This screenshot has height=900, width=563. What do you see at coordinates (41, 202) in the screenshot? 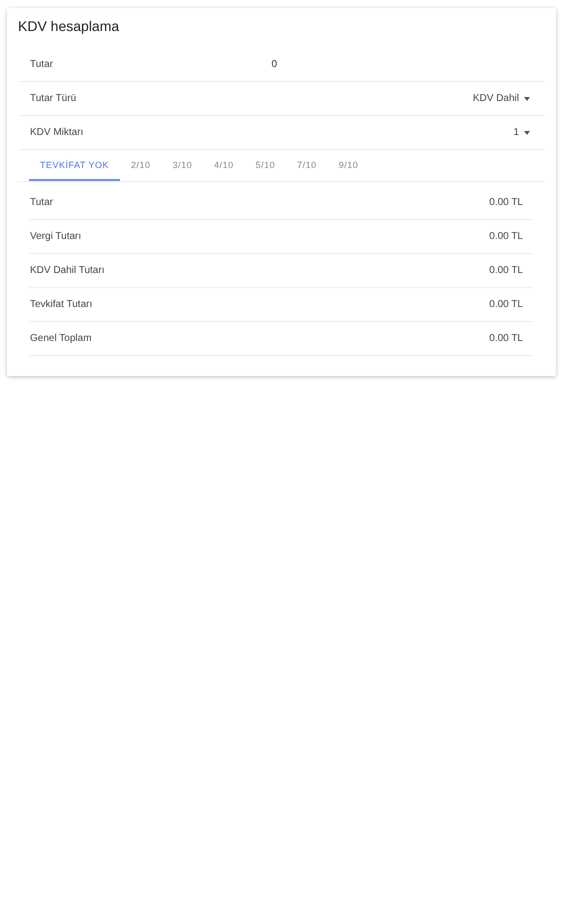
I see `result-label: Tutar` at bounding box center [41, 202].